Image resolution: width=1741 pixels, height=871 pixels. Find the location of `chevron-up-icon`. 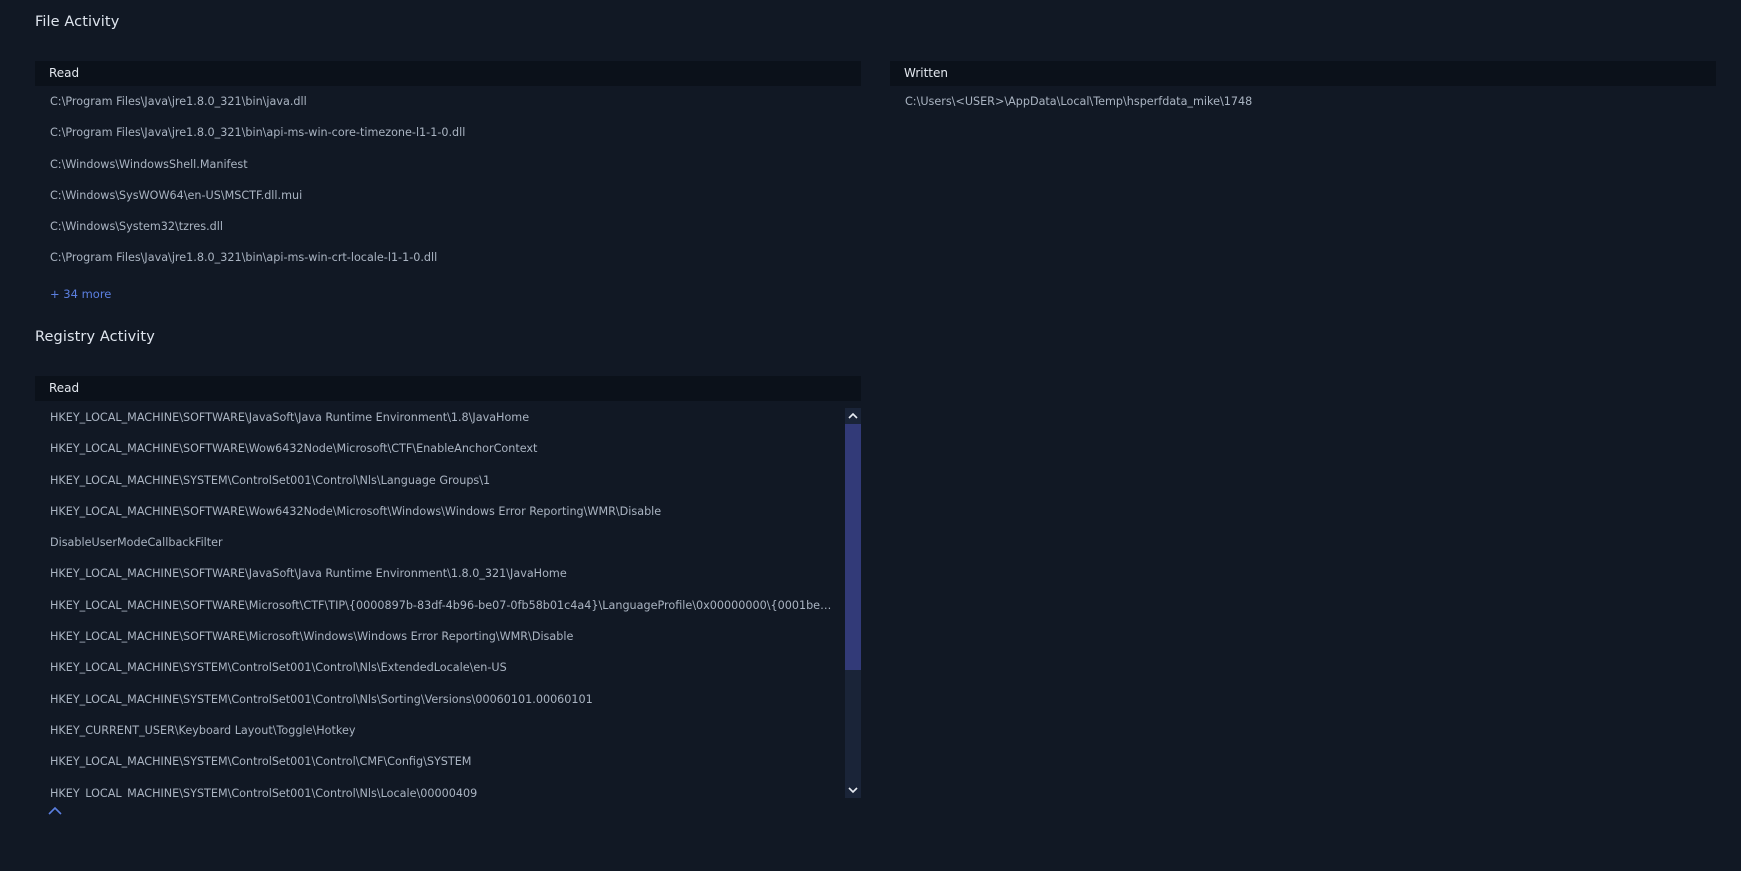

chevron-up-icon is located at coordinates (853, 416).